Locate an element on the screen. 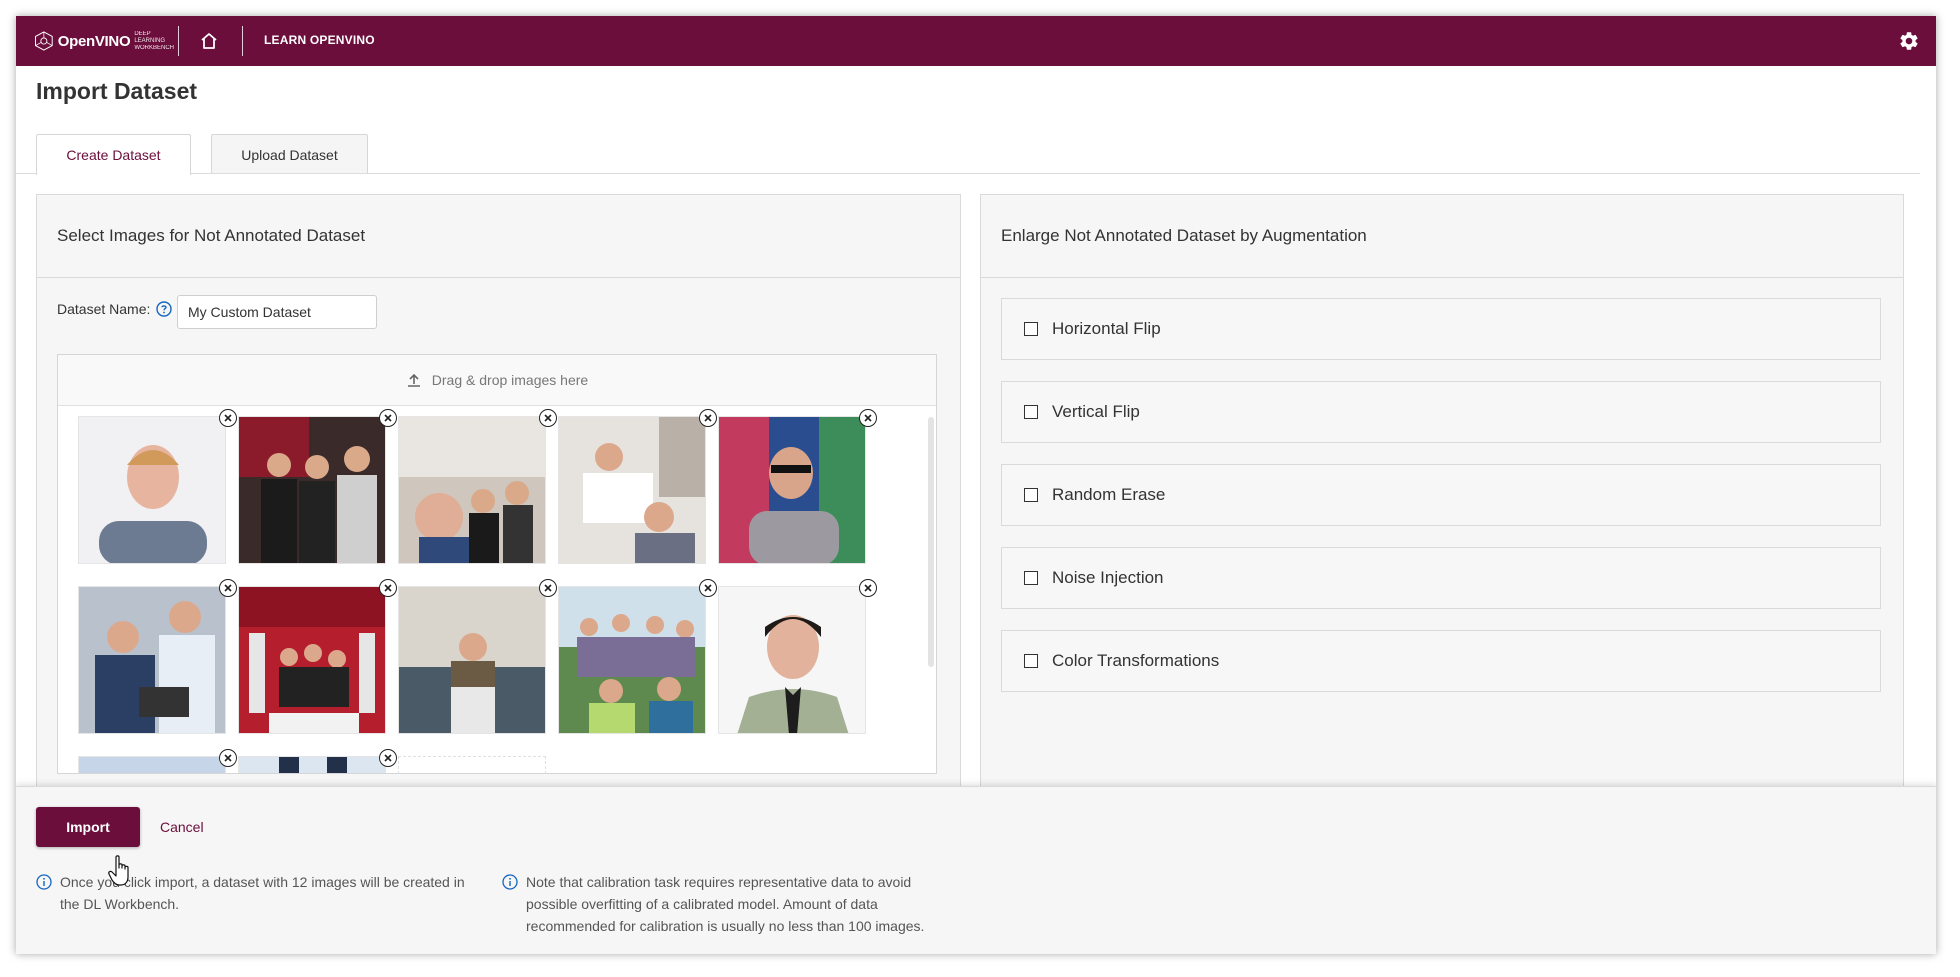 This screenshot has width=1960, height=977. augmentation-random-erase: Random Erase is located at coordinates (1441, 495).